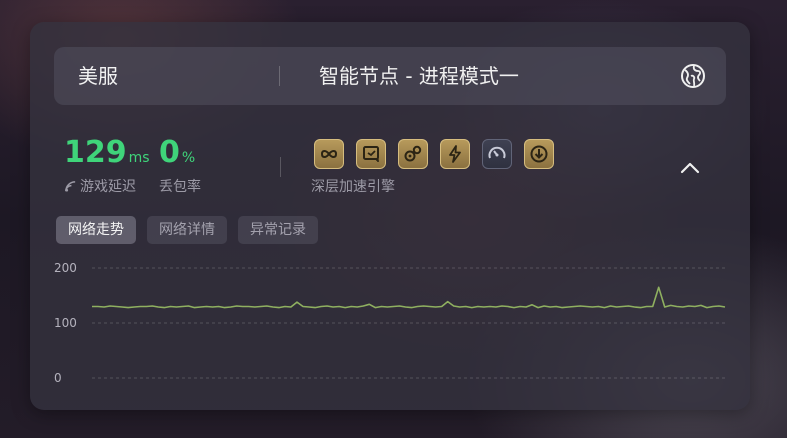  I want to click on loss-unit: %, so click(188, 158).